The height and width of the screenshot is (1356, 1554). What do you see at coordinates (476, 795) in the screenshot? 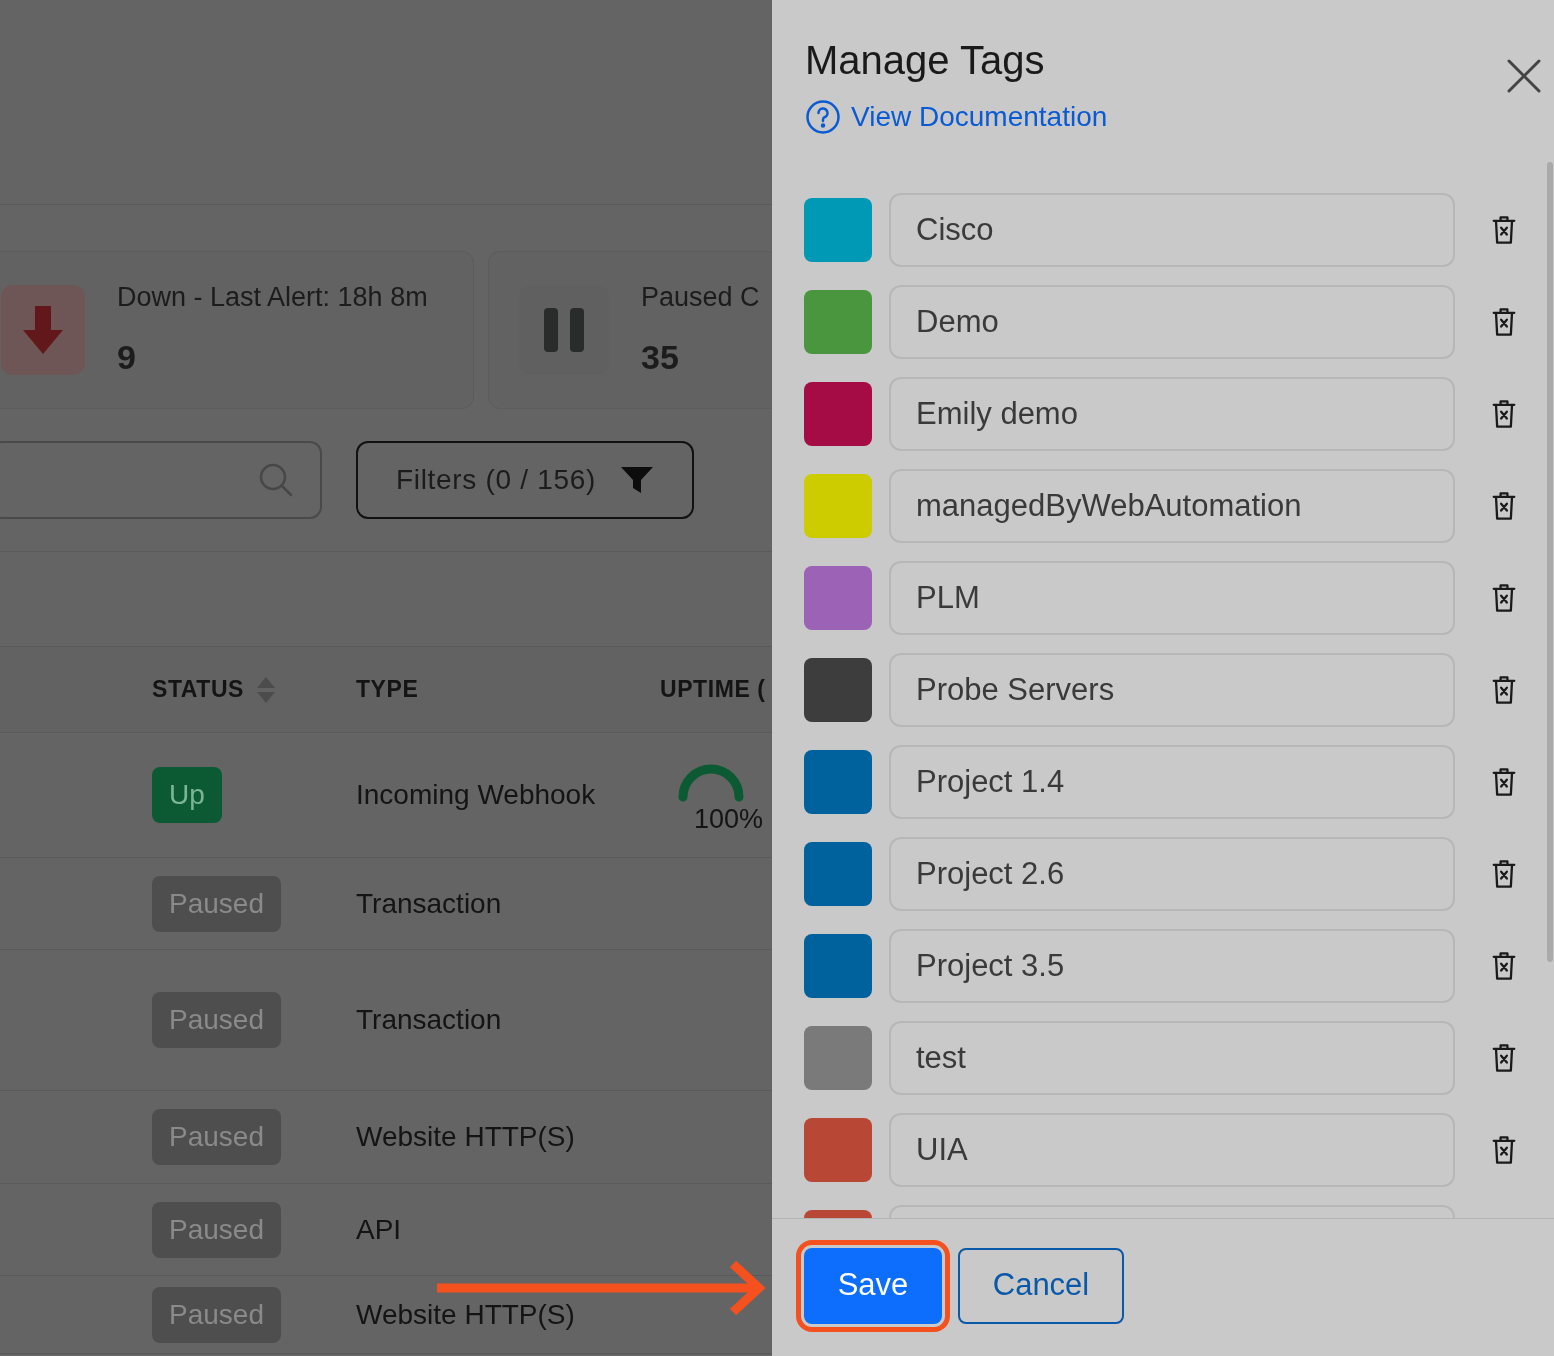
I see `monitor-type: Incoming Webhook` at bounding box center [476, 795].